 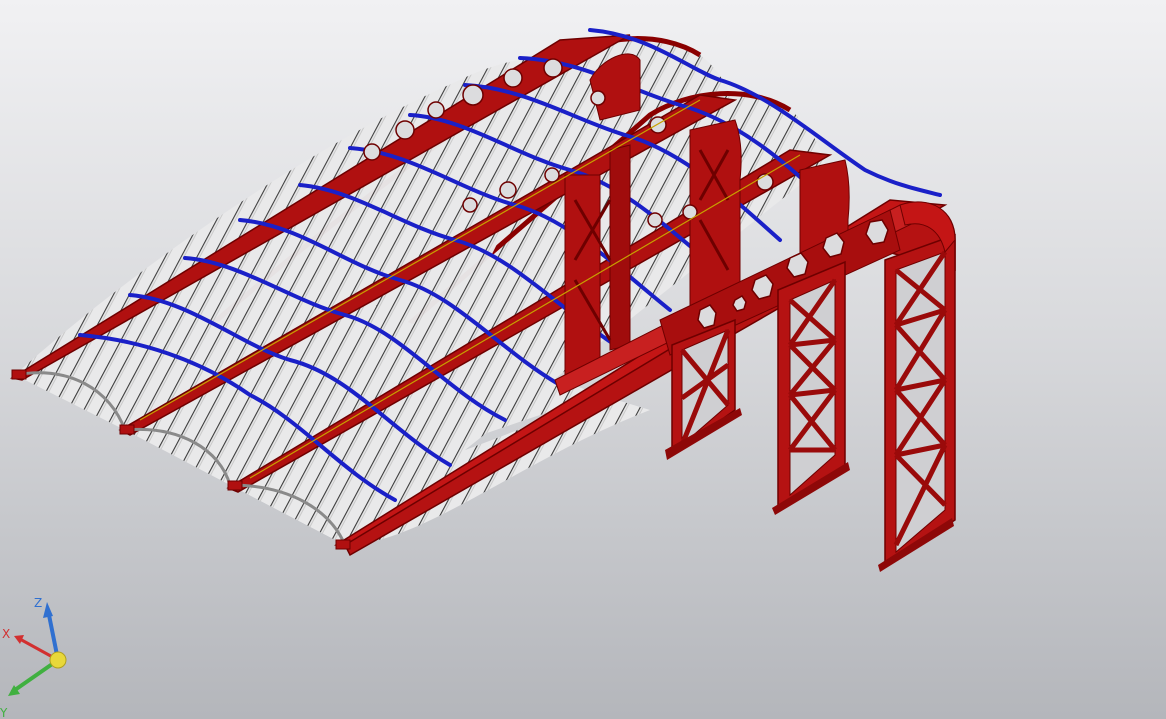 What do you see at coordinates (58, 660) in the screenshot?
I see `triad-origin-icon` at bounding box center [58, 660].